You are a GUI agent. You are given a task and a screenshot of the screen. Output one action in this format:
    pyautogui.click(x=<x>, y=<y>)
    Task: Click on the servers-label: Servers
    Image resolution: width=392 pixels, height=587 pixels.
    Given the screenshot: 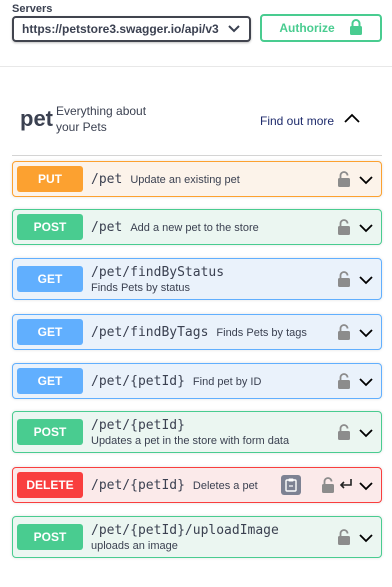 What is the action you would take?
    pyautogui.click(x=32, y=9)
    